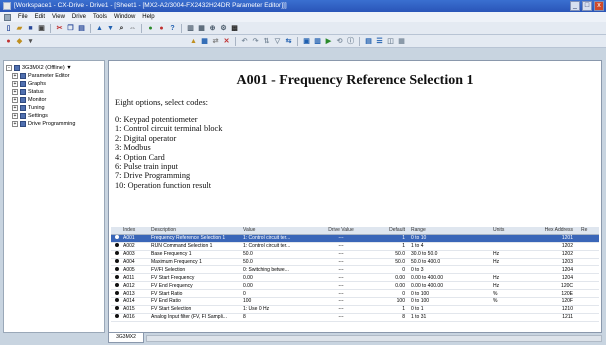 The width and height of the screenshot is (606, 345). What do you see at coordinates (274, 301) in the screenshot?
I see `cell-value: 100` at bounding box center [274, 301].